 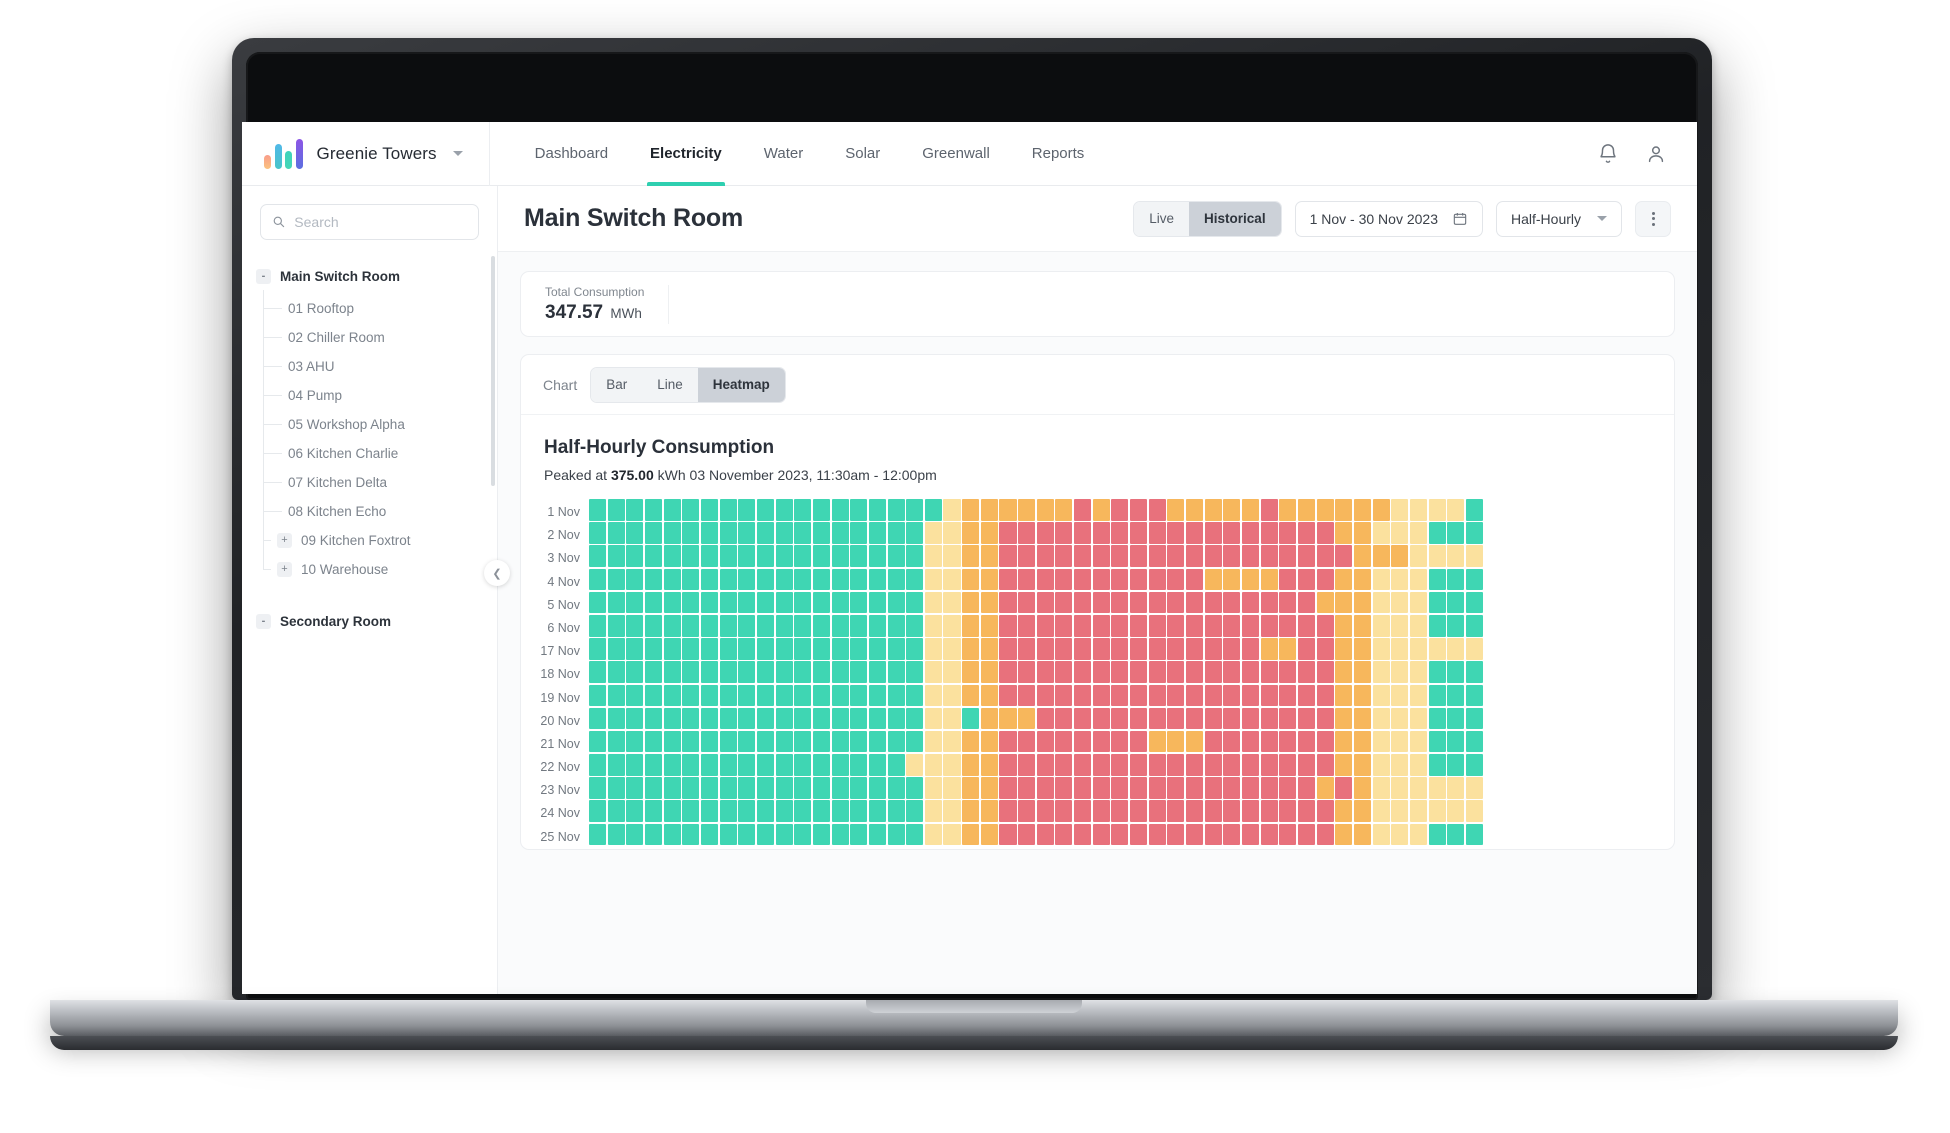 I want to click on nav-item-solar: Solar, so click(x=862, y=154).